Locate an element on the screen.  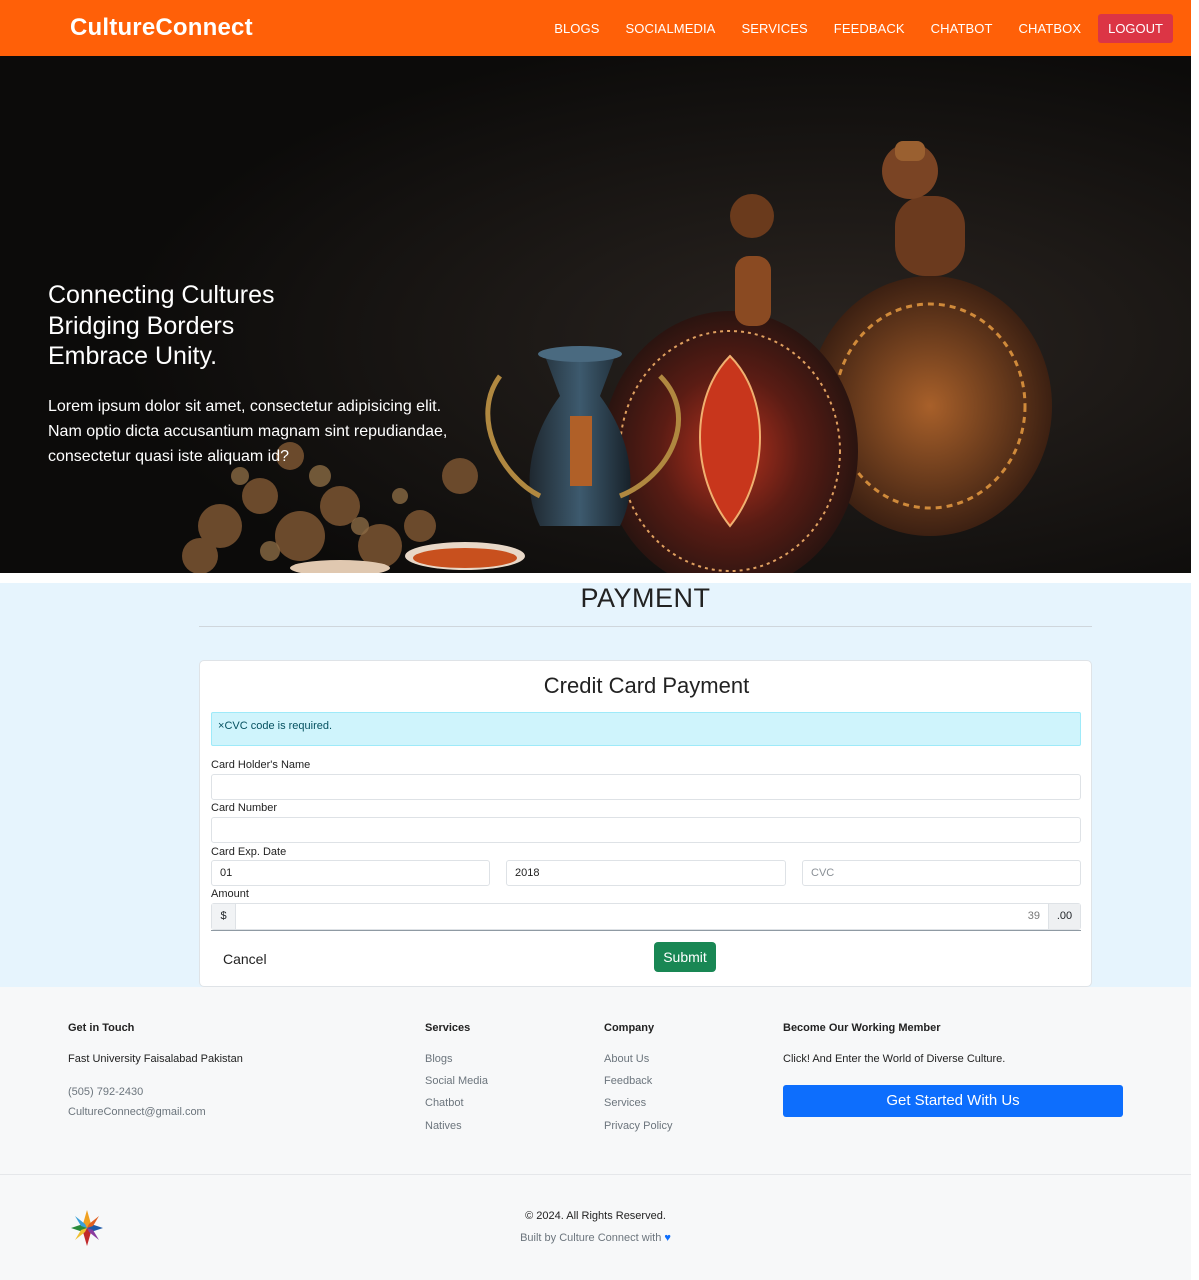
card-holder-label: Card Holder's Name is located at coordinates (261, 765).